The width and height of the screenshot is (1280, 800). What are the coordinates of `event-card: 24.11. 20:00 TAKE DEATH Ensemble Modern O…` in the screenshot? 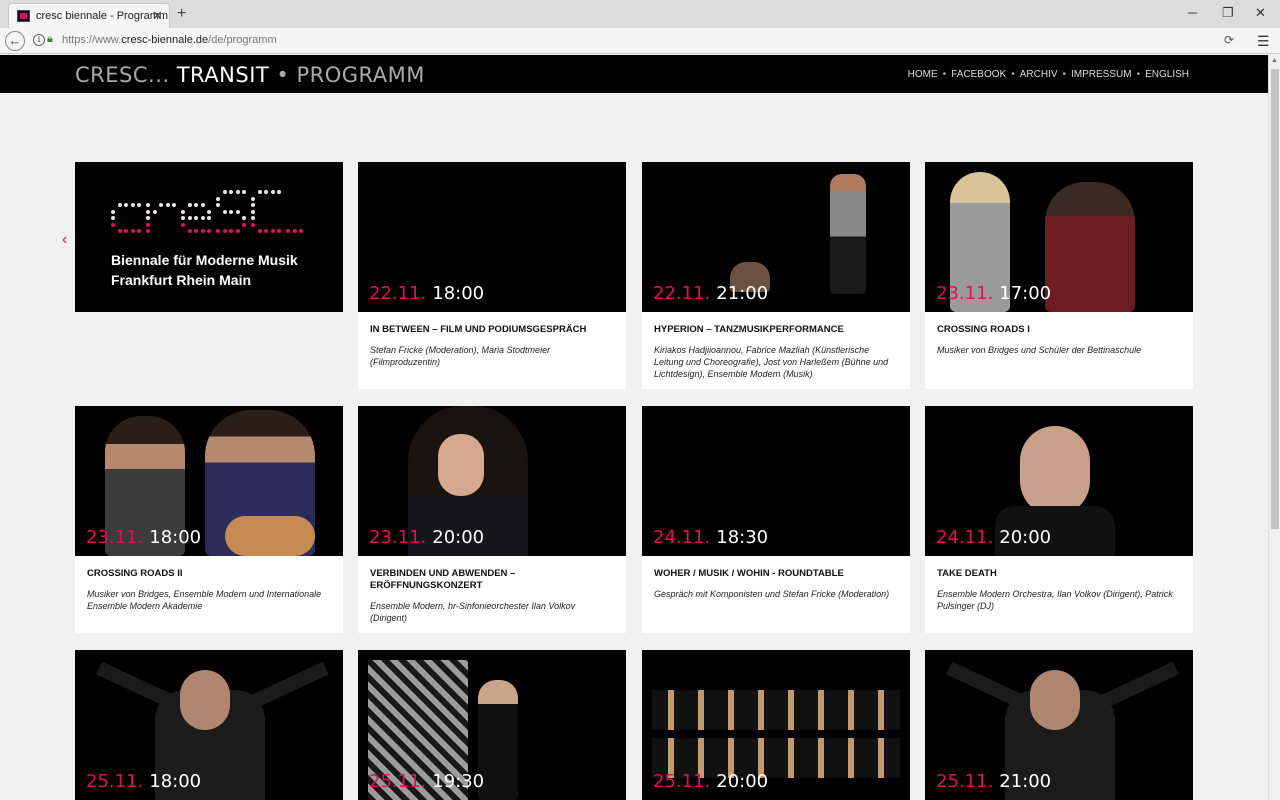 It's located at (1059, 519).